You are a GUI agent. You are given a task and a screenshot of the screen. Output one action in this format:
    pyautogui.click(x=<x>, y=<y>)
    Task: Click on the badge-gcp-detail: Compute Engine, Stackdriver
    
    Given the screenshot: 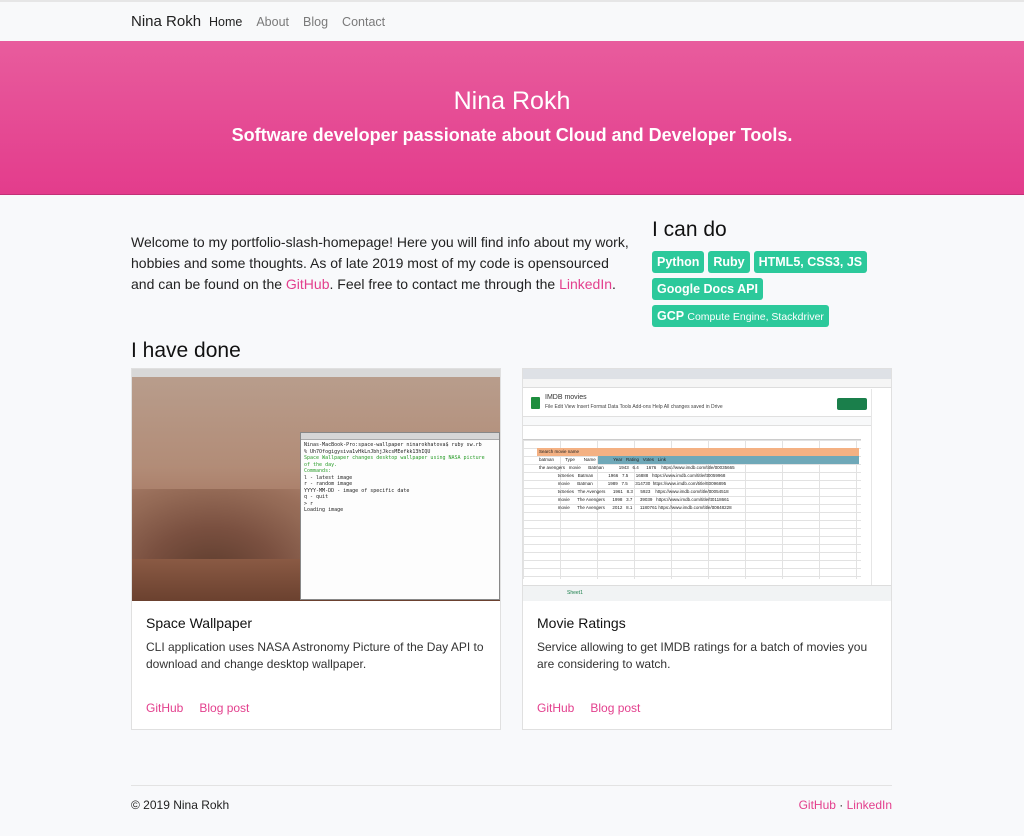 What is the action you would take?
    pyautogui.click(x=755, y=317)
    